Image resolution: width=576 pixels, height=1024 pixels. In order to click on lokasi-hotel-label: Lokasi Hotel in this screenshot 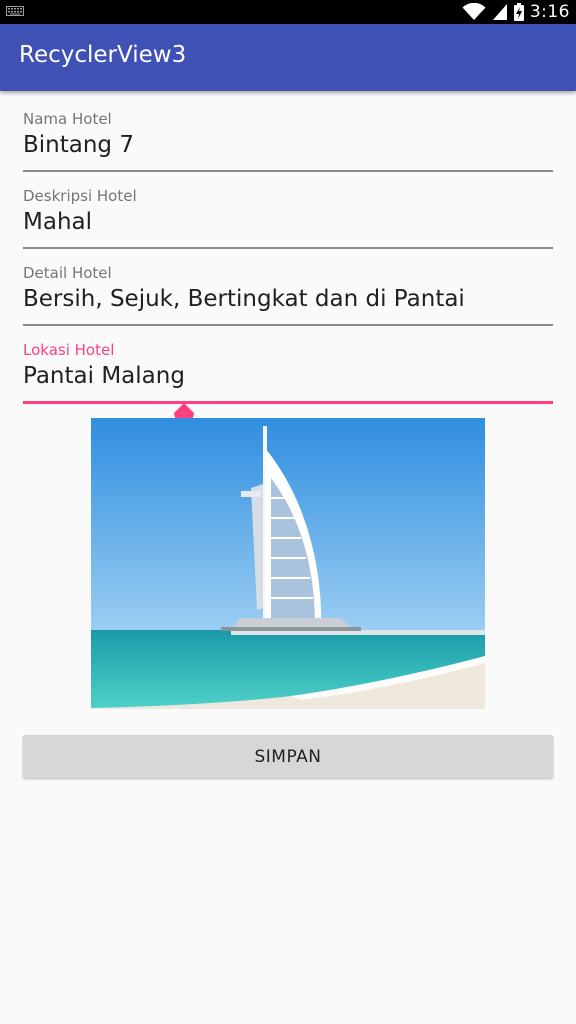, I will do `click(69, 350)`.